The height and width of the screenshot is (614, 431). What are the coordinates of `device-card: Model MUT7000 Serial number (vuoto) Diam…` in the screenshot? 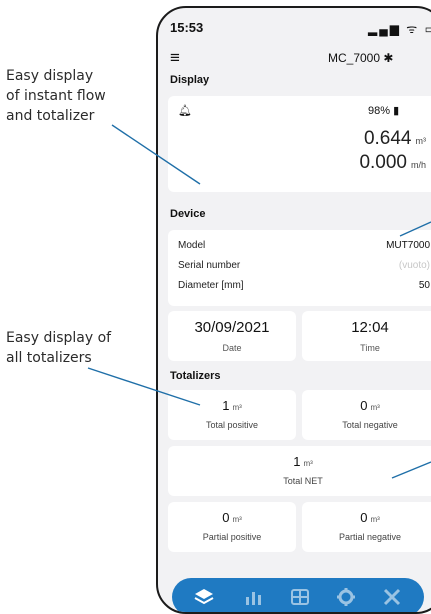 It's located at (299, 268).